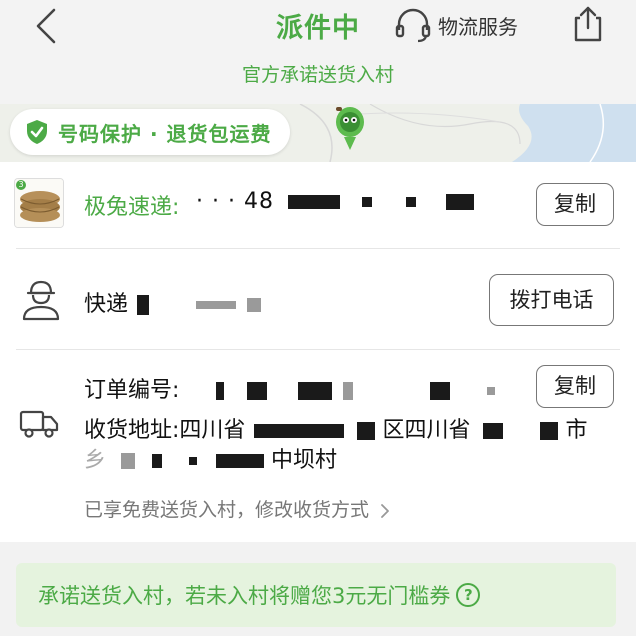  Describe the element at coordinates (227, 510) in the screenshot. I see `free-delivery-note: 已享免费送货入村，修改收货方式` at that location.